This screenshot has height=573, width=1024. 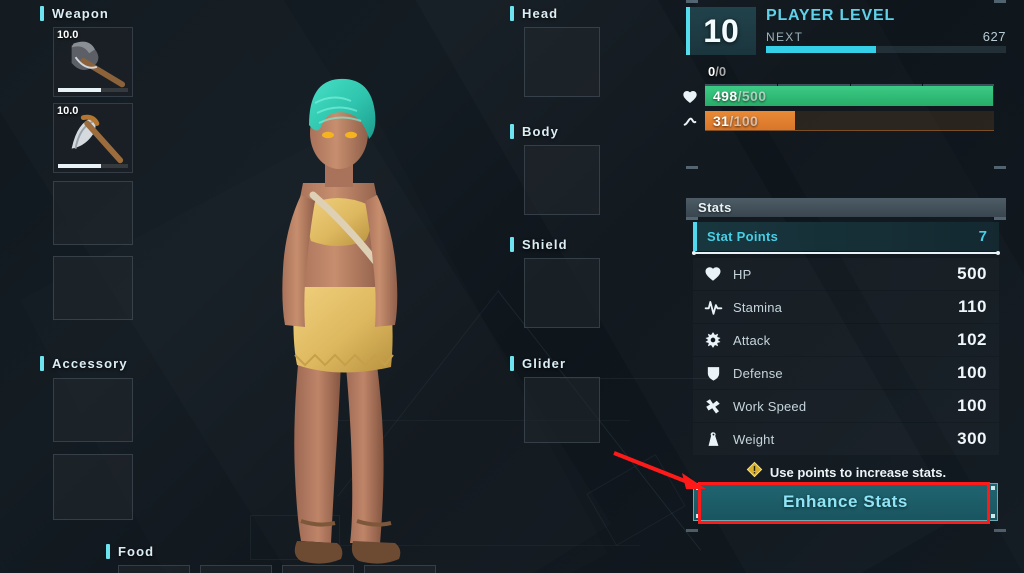 What do you see at coordinates (846, 274) in the screenshot?
I see `stat-row-hp: HP 500` at bounding box center [846, 274].